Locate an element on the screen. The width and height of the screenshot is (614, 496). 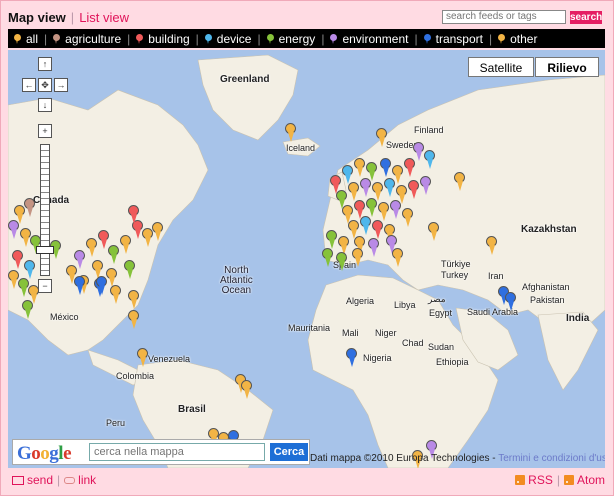
map-label-venezuela: Venezuela is located at coordinates (169, 359).